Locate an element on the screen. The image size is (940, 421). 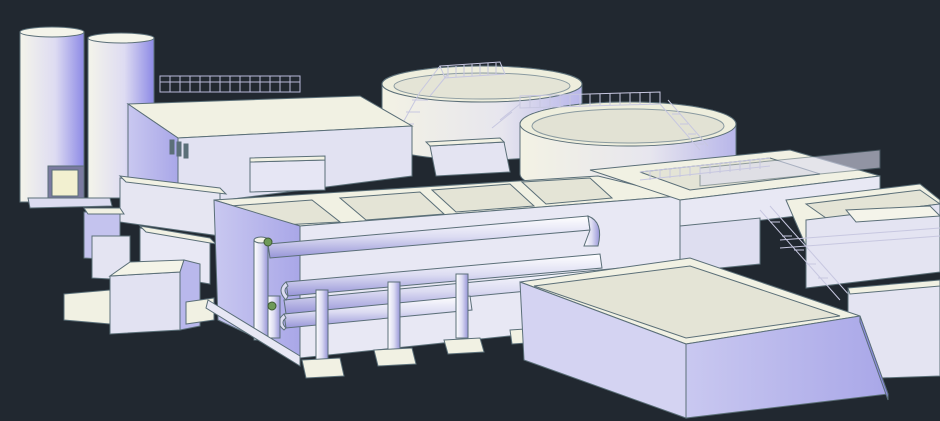
silo-left is located at coordinates (52, 114).